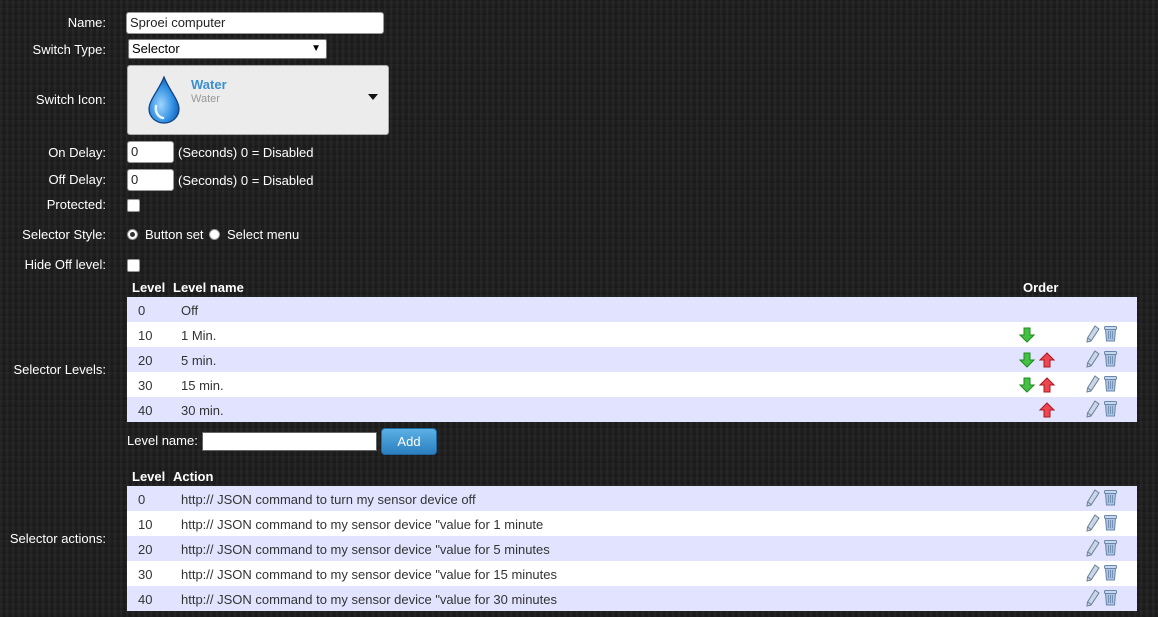  Describe the element at coordinates (132, 234) in the screenshot. I see `button-set-radio` at that location.